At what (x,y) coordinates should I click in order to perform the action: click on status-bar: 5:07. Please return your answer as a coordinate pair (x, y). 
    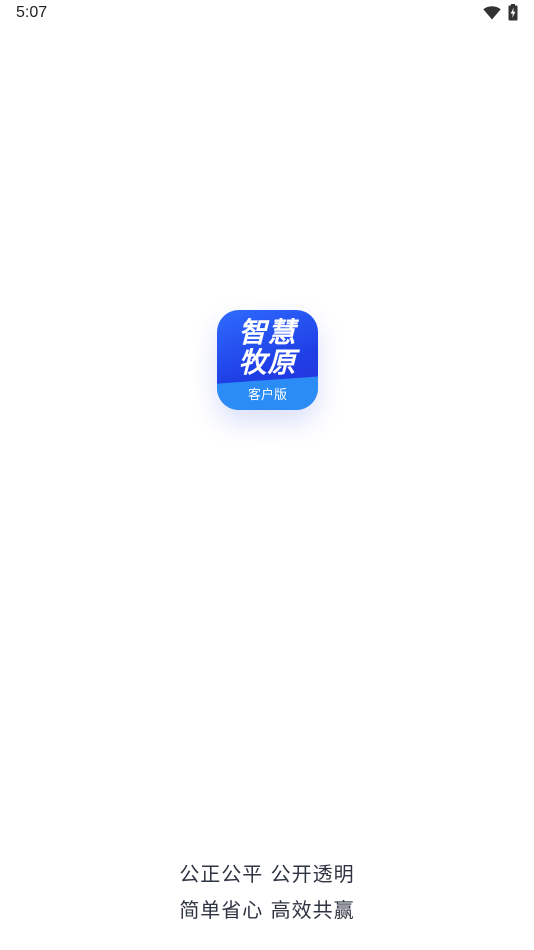
    Looking at the image, I should click on (267, 14).